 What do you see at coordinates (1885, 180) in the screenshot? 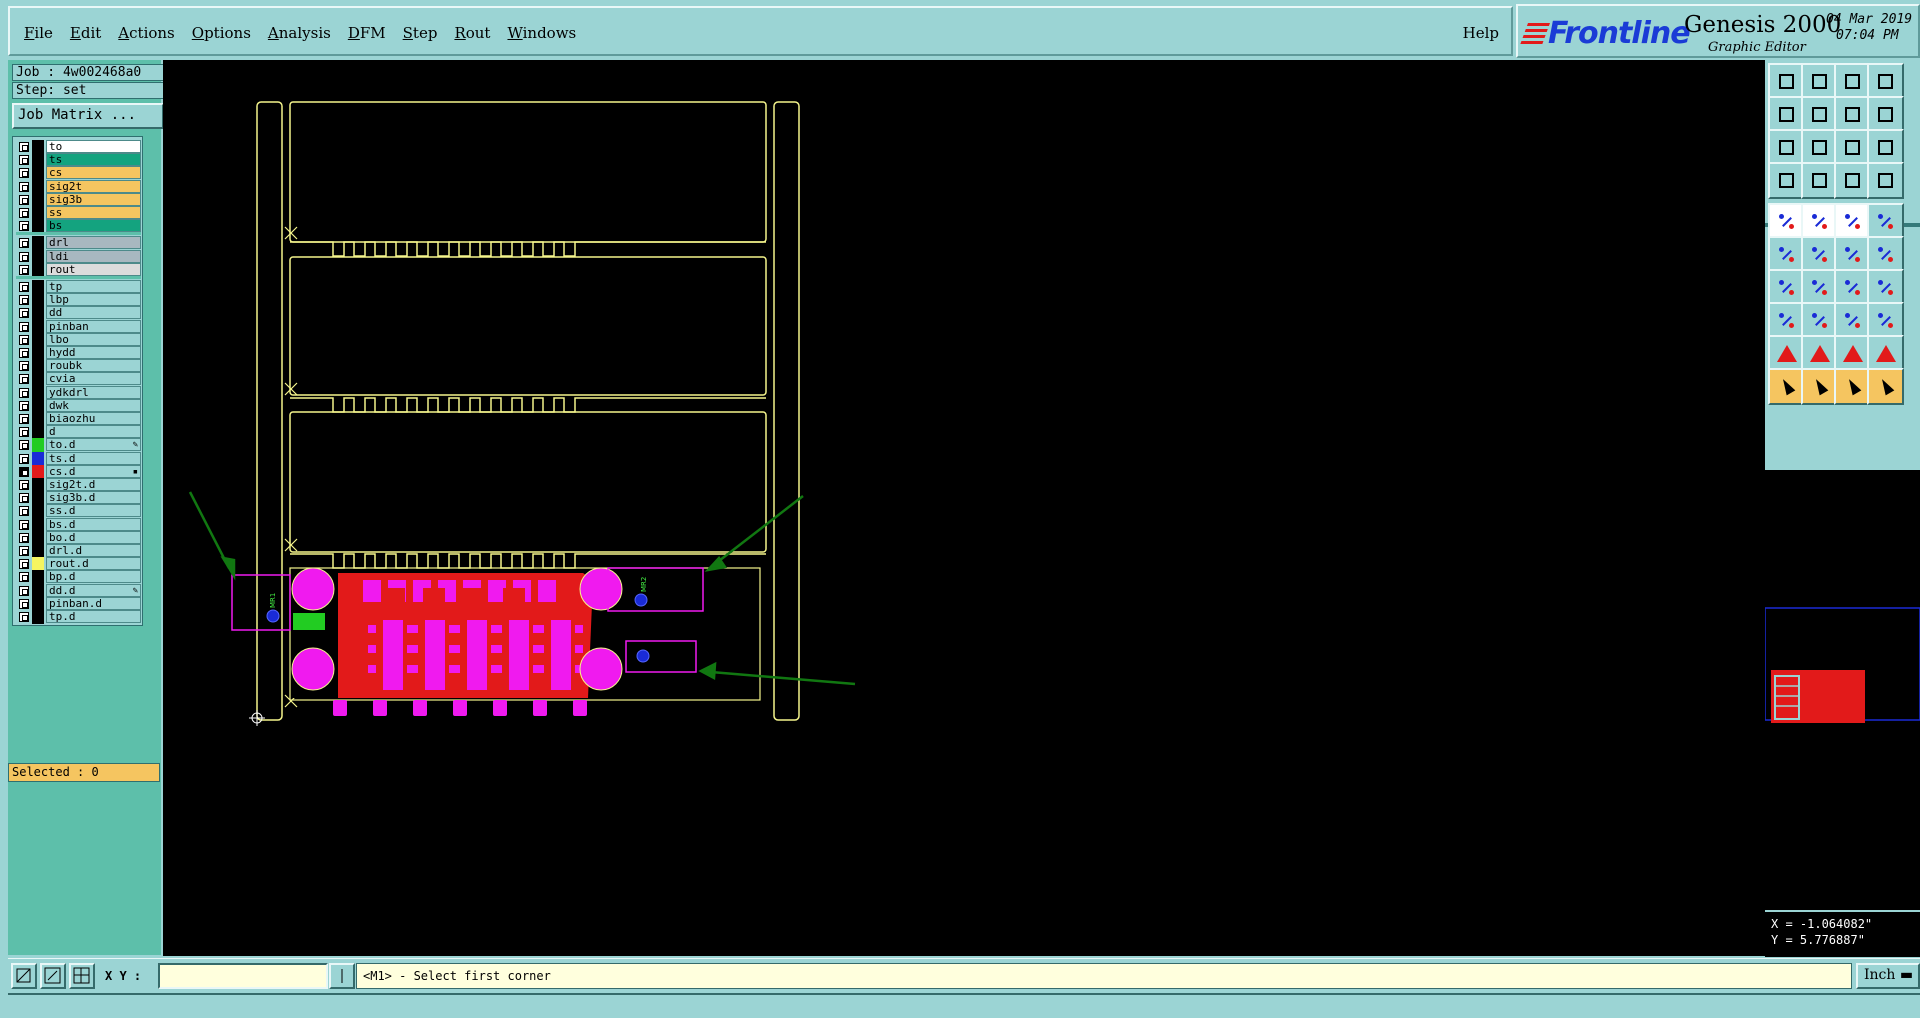
I see `display-button` at bounding box center [1885, 180].